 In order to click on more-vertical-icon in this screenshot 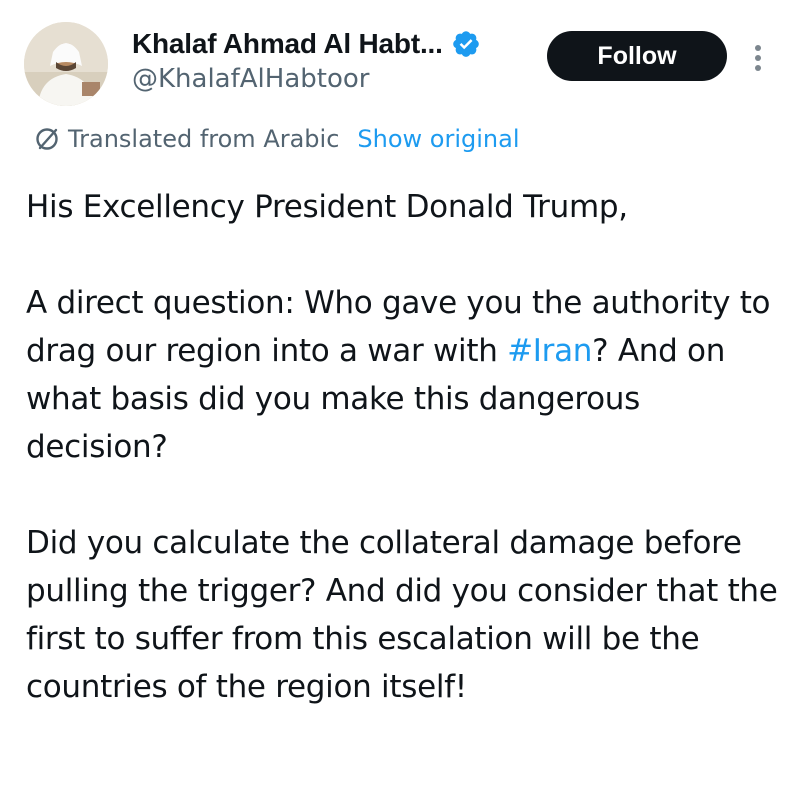, I will do `click(758, 58)`.